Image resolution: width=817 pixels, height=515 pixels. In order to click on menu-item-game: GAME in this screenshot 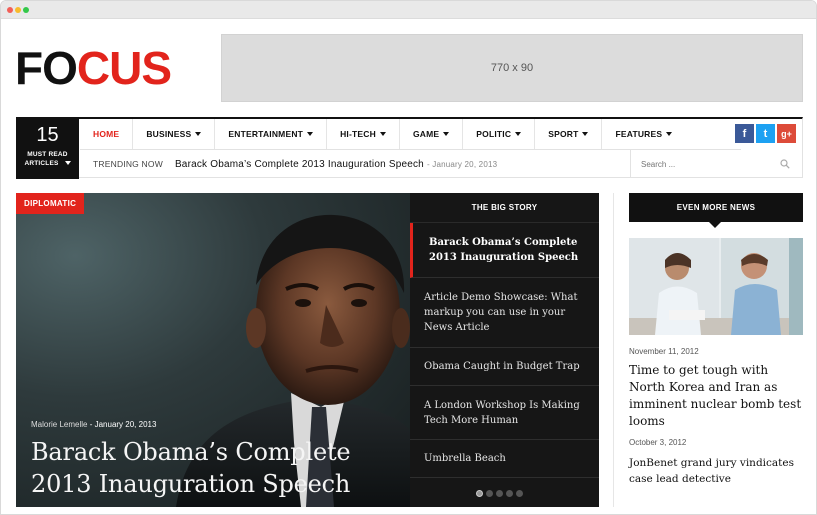, I will do `click(432, 134)`.